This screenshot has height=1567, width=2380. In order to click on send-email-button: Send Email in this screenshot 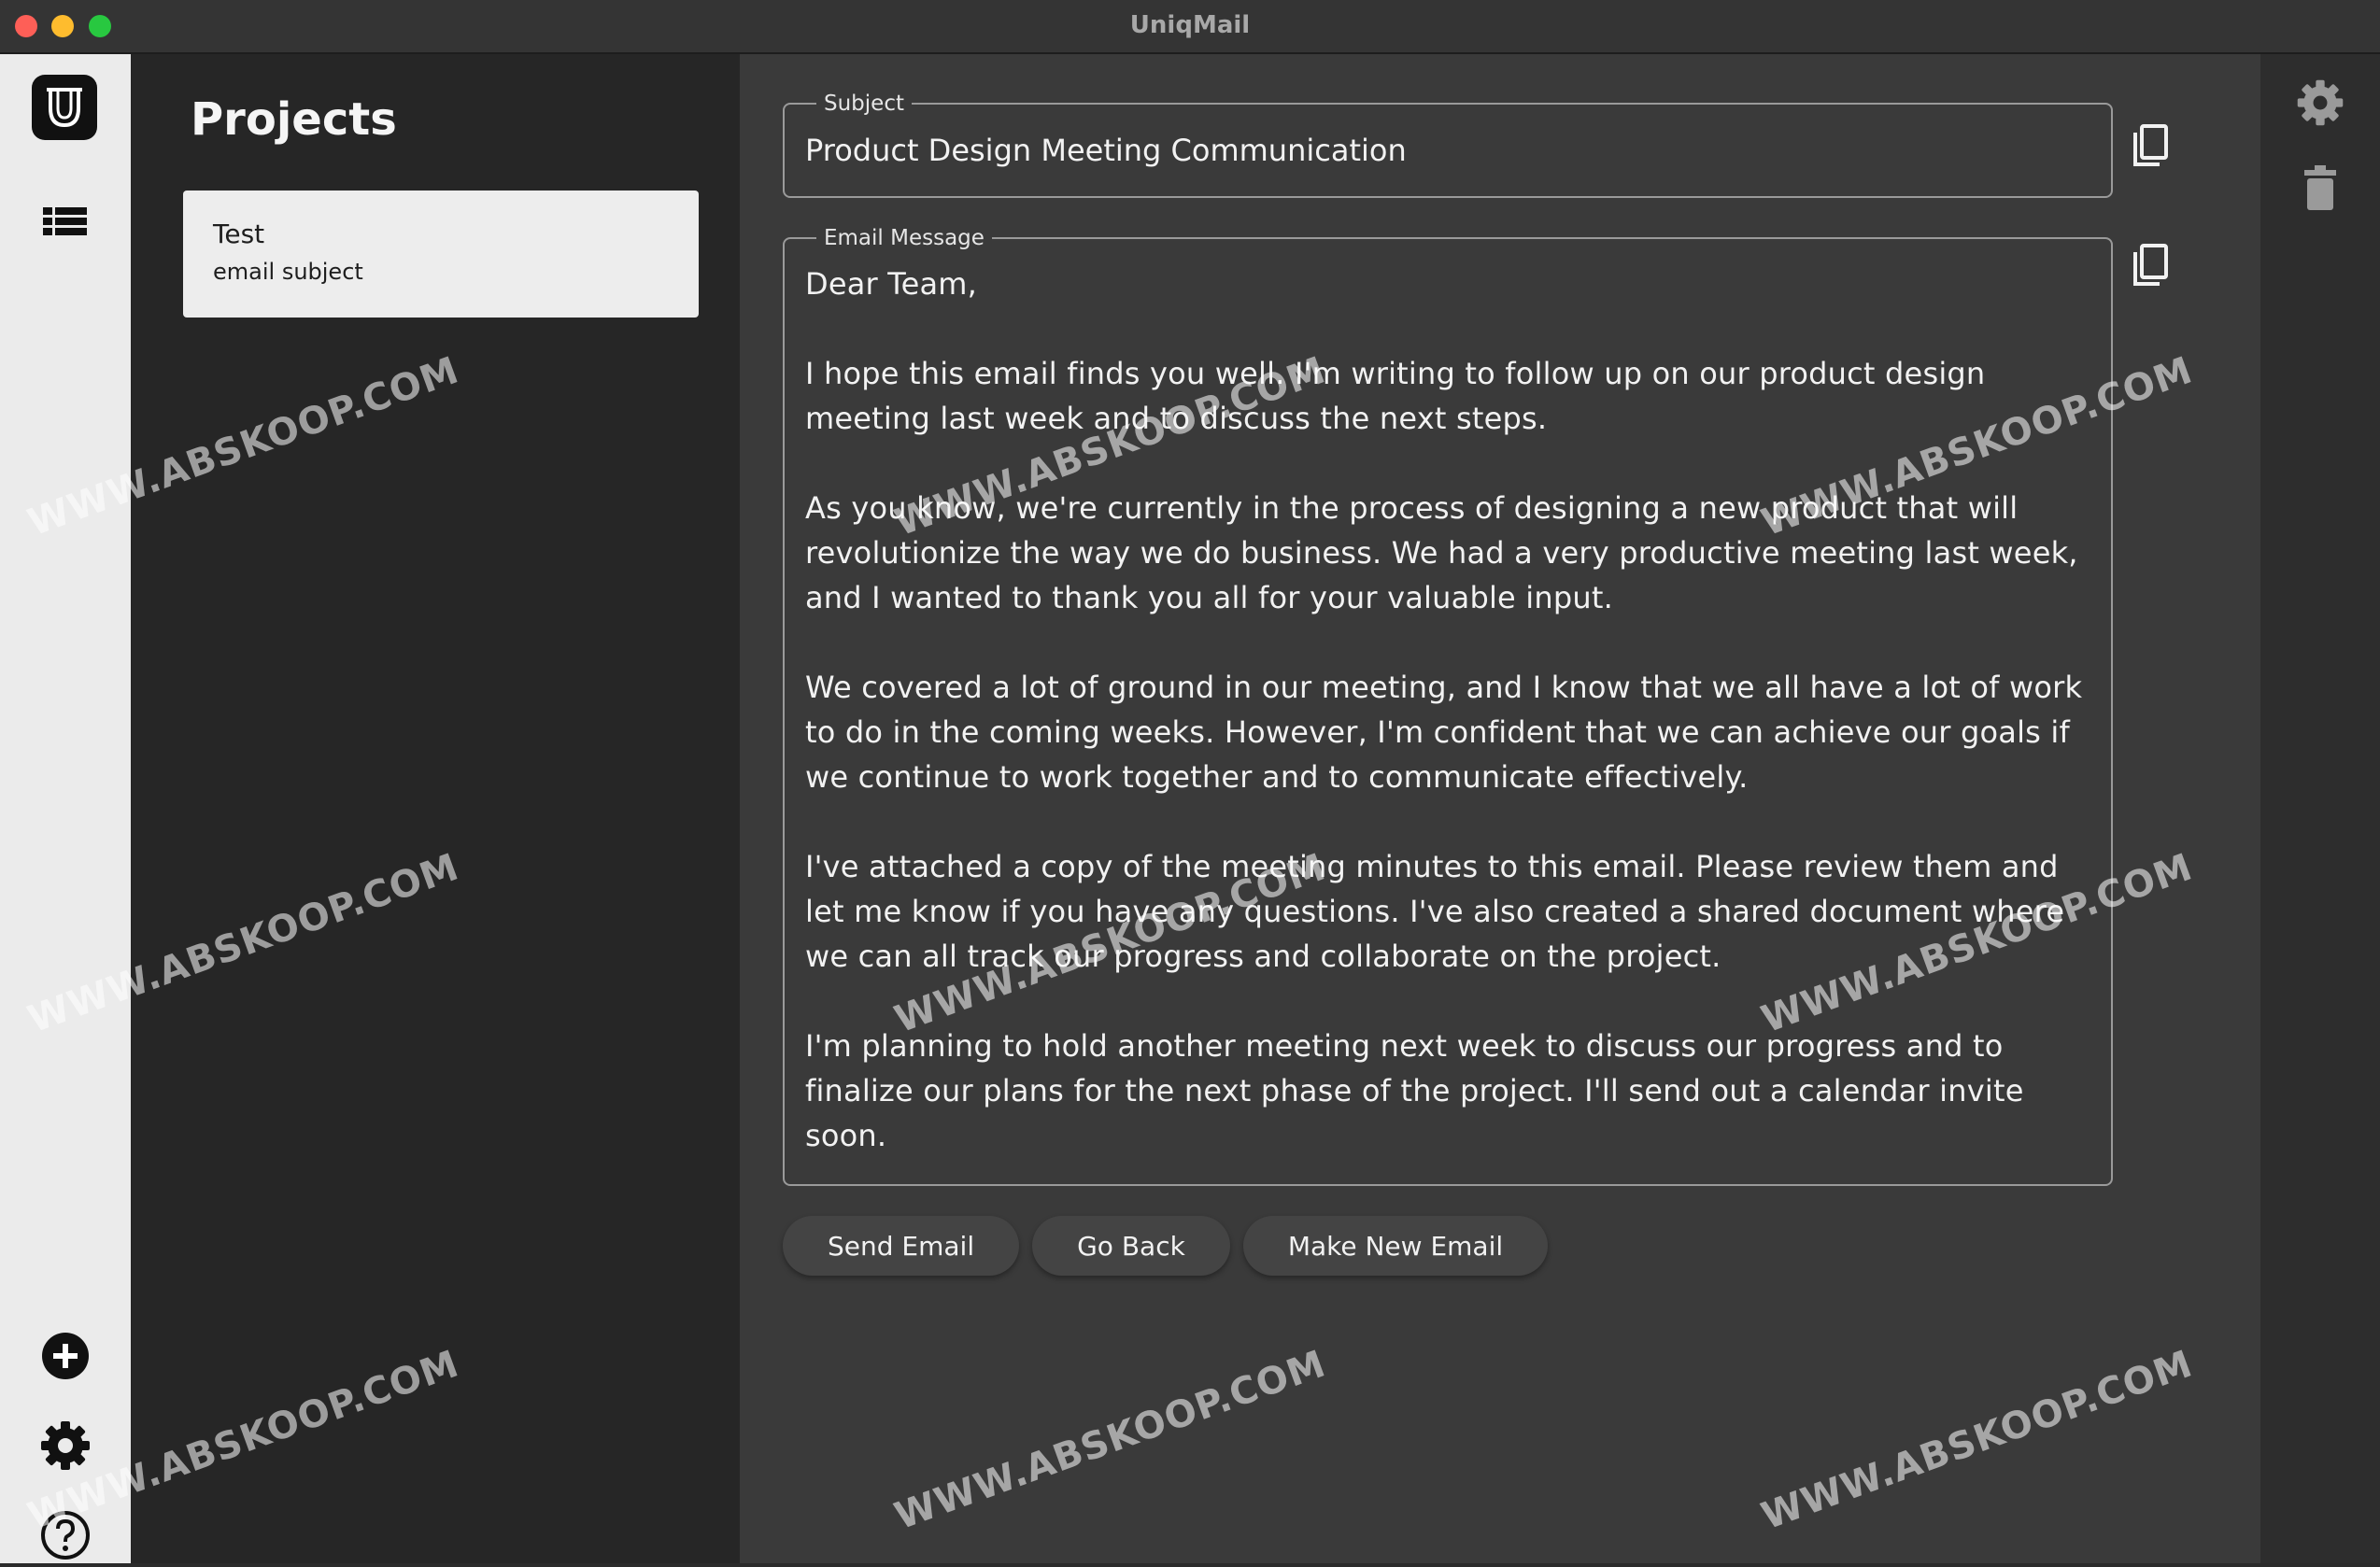, I will do `click(901, 1246)`.